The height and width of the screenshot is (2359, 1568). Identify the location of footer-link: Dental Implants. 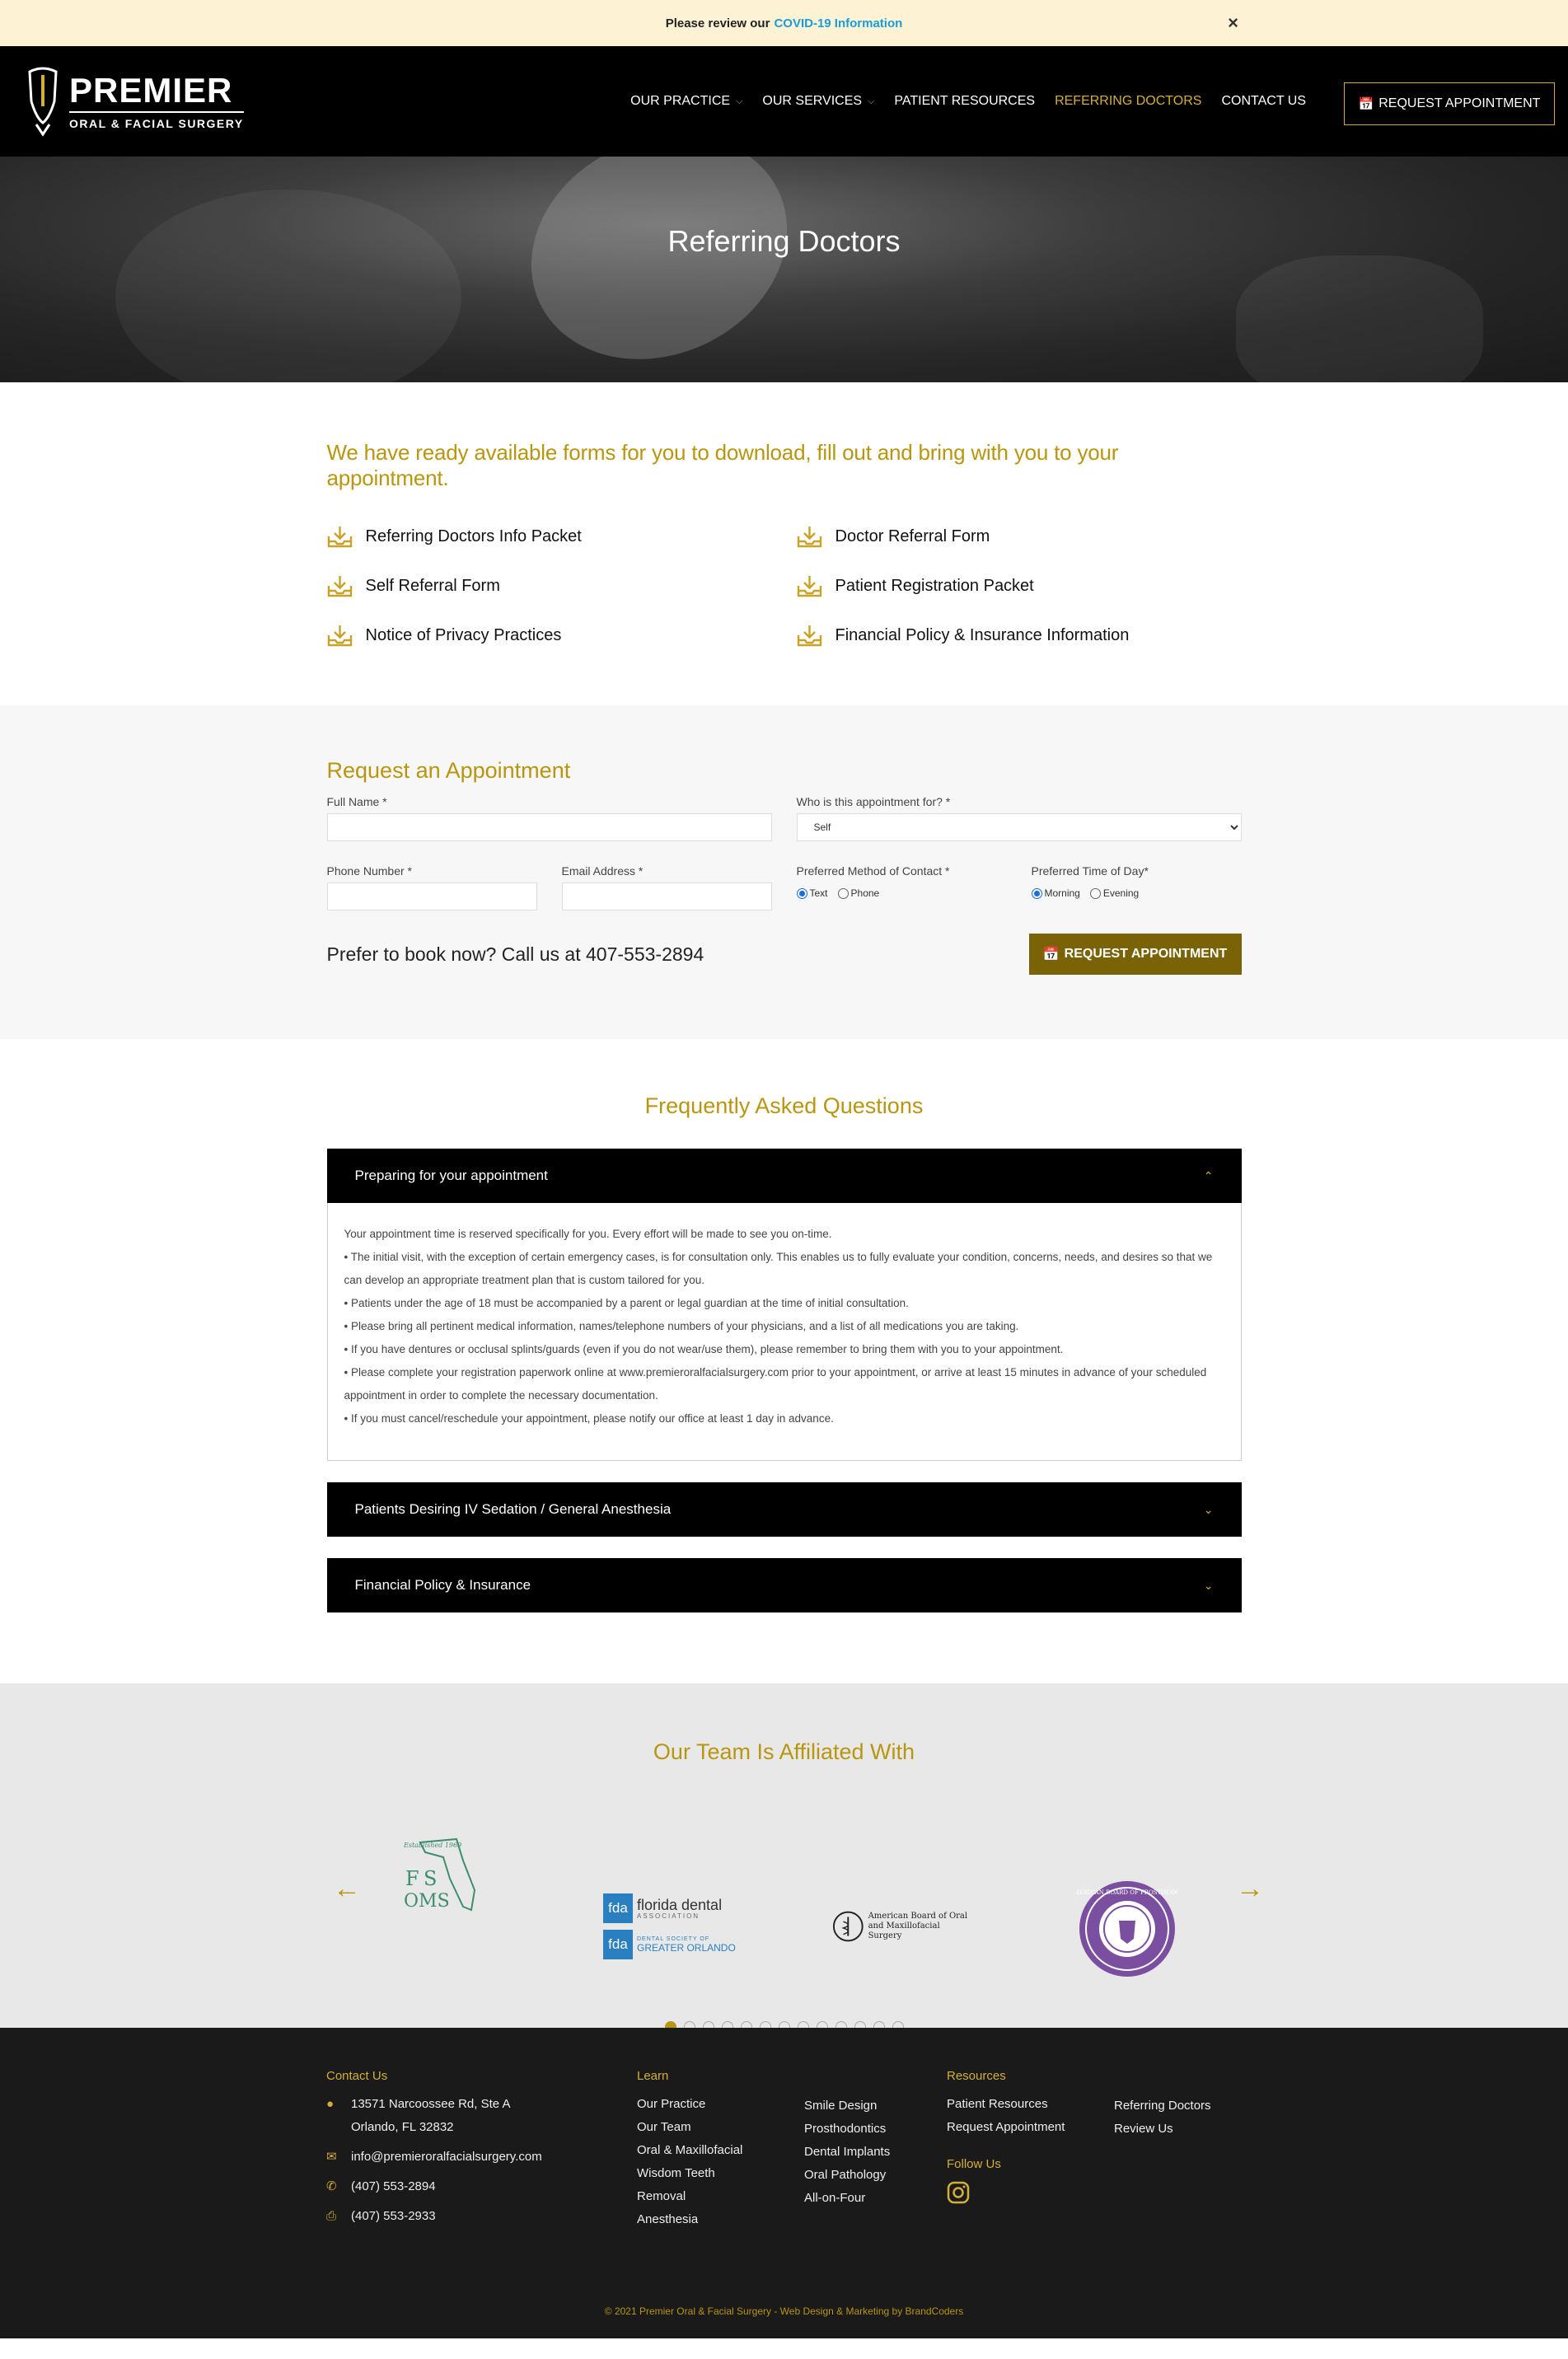
(847, 2152).